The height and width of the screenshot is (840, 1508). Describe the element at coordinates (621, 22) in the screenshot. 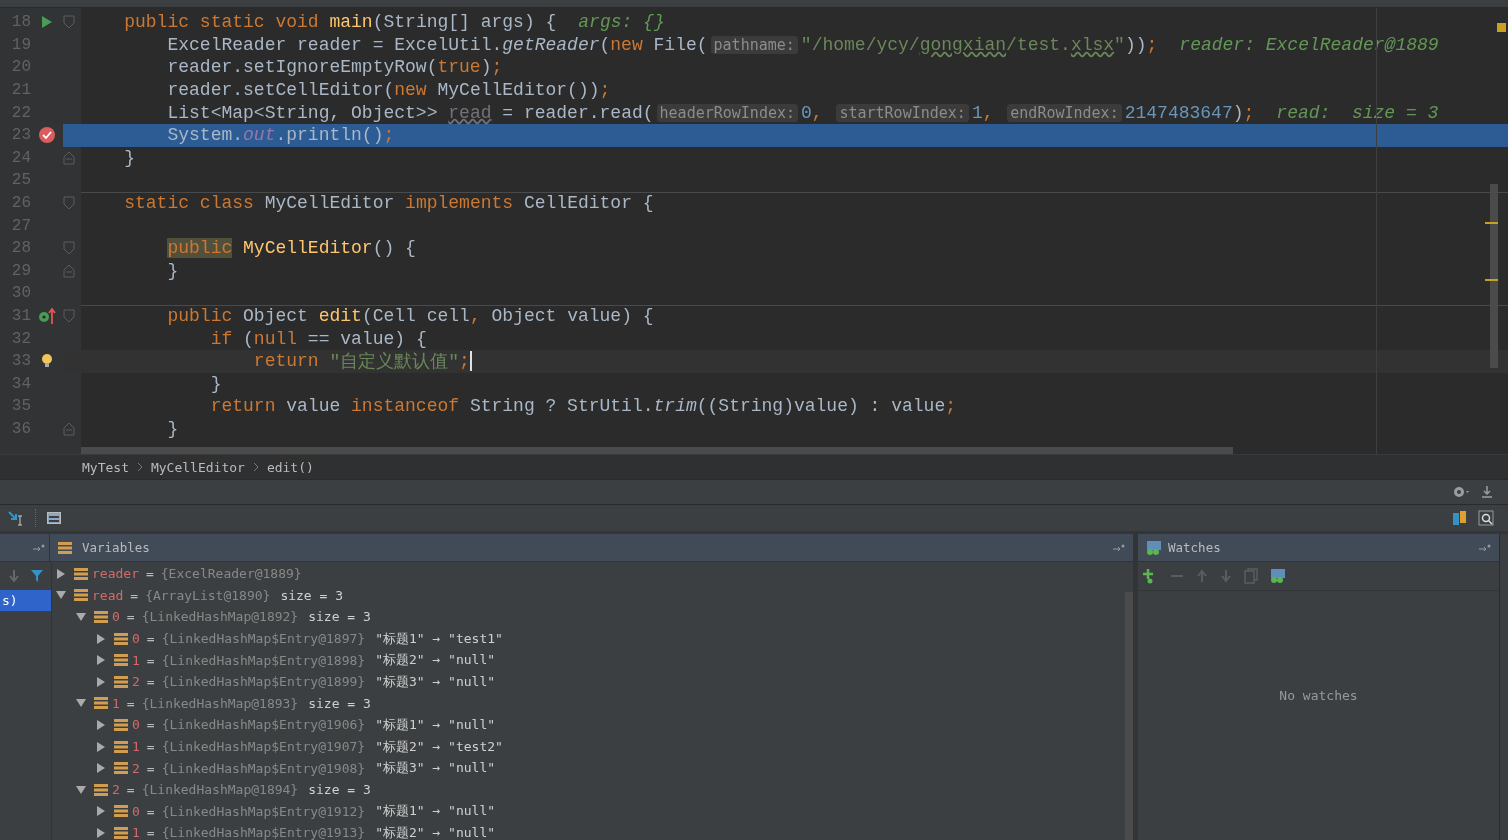

I see `debug-value: args: {}` at that location.